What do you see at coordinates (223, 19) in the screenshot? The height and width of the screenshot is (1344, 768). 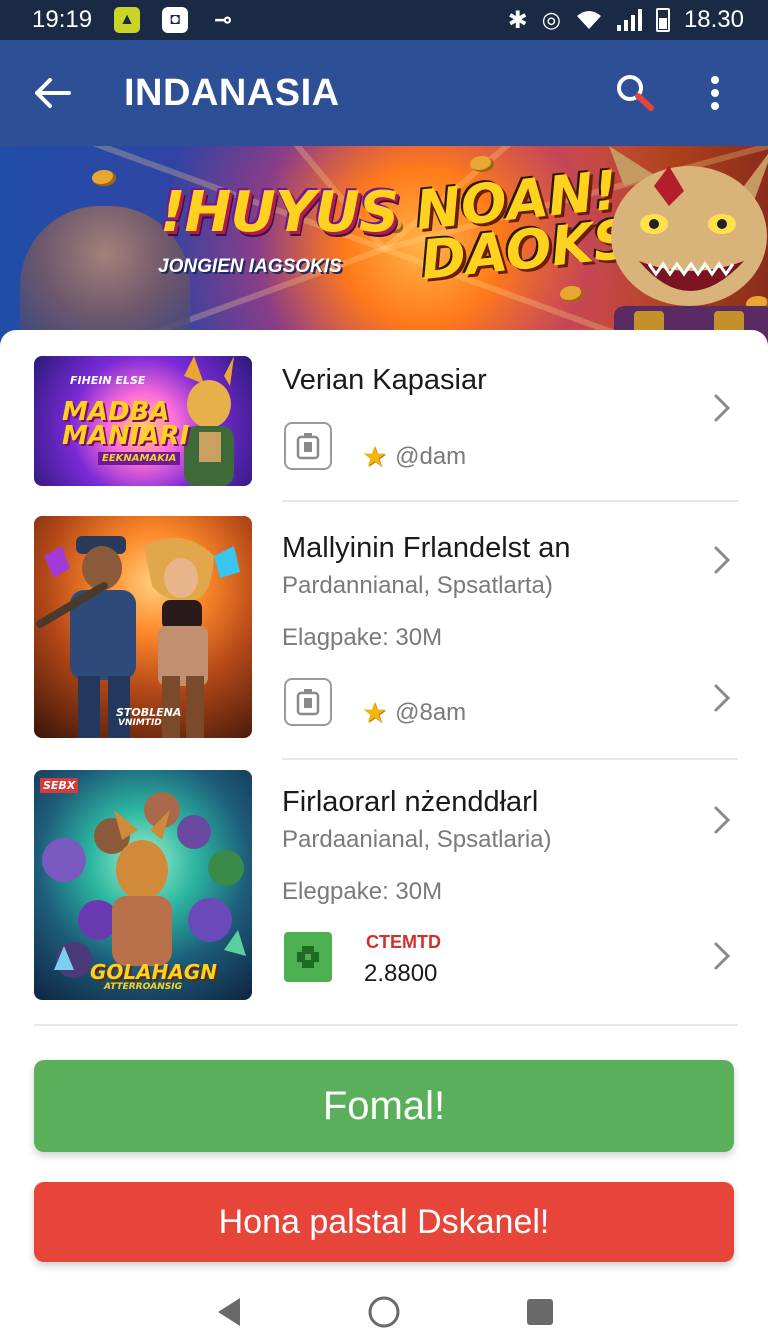 I see `key-icon: ⊸` at bounding box center [223, 19].